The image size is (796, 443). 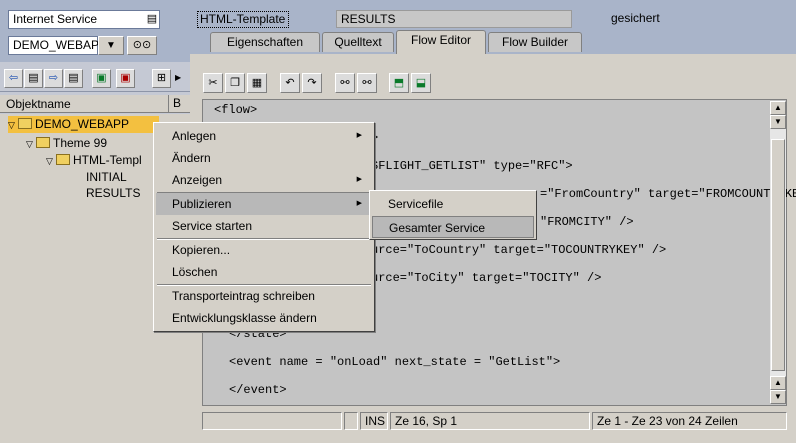 I want to click on hierarchy-icon: ⊞, so click(x=161, y=78).